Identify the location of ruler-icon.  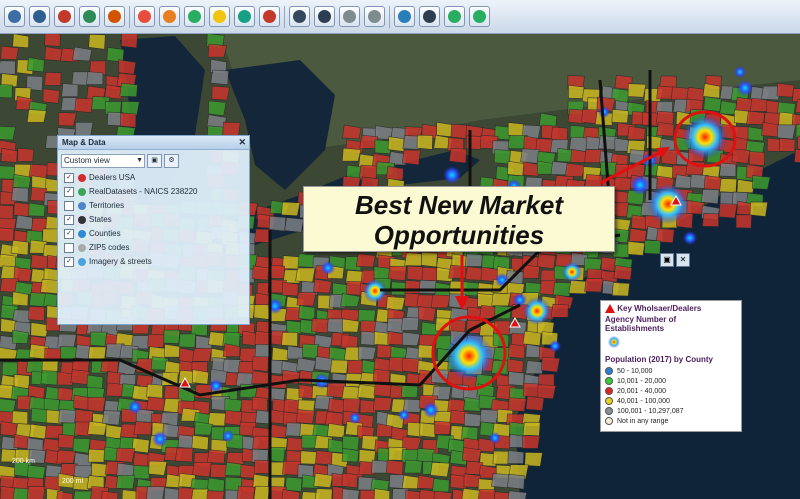
(349, 16).